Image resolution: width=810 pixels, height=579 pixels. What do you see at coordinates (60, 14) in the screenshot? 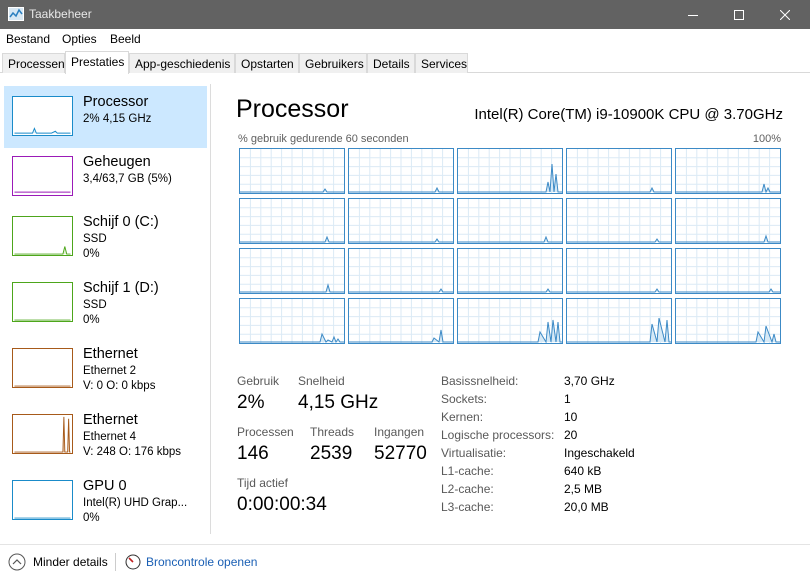
I see `window-title: Taakbeheer` at bounding box center [60, 14].